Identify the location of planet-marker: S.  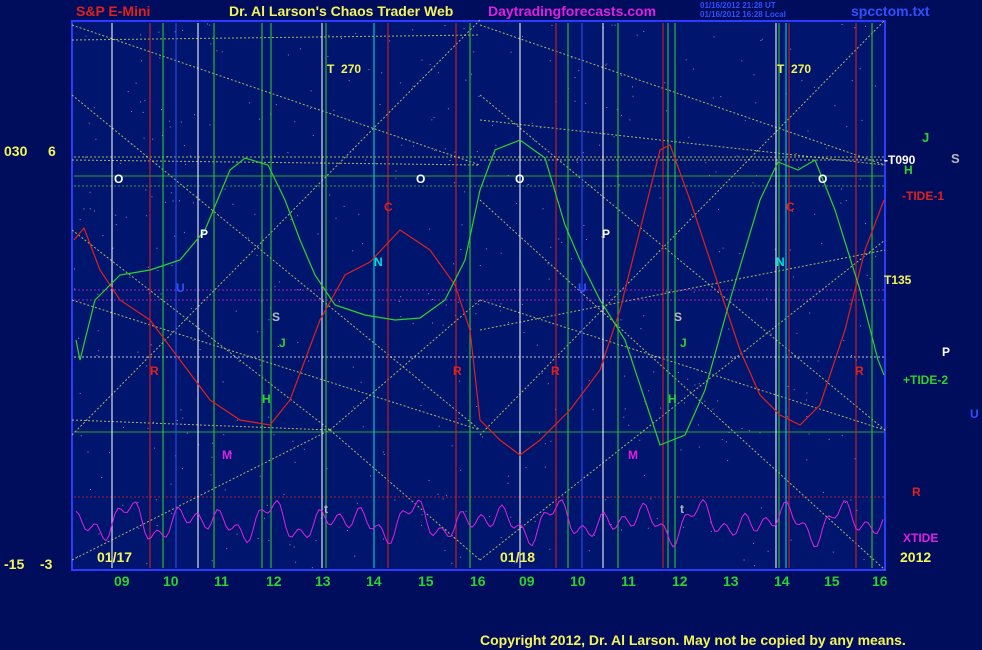
(678, 317).